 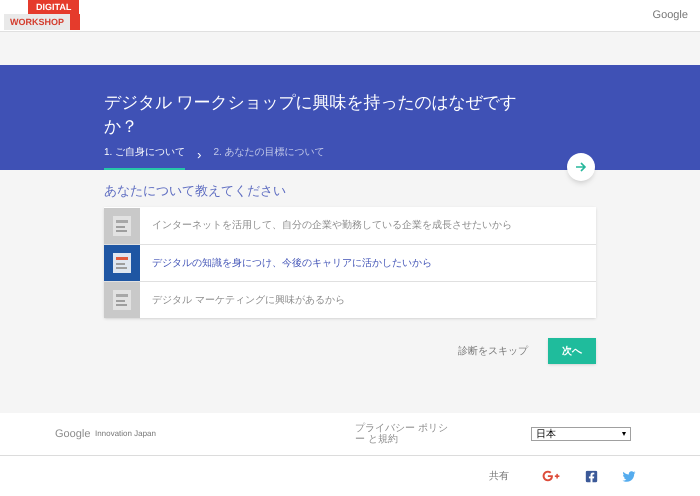 What do you see at coordinates (624, 434) in the screenshot?
I see `dropdown-icon` at bounding box center [624, 434].